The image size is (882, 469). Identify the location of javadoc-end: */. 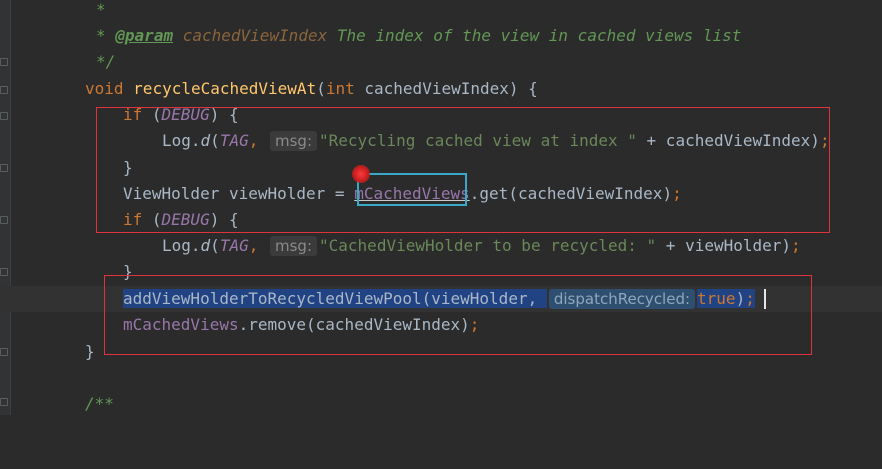
(106, 61).